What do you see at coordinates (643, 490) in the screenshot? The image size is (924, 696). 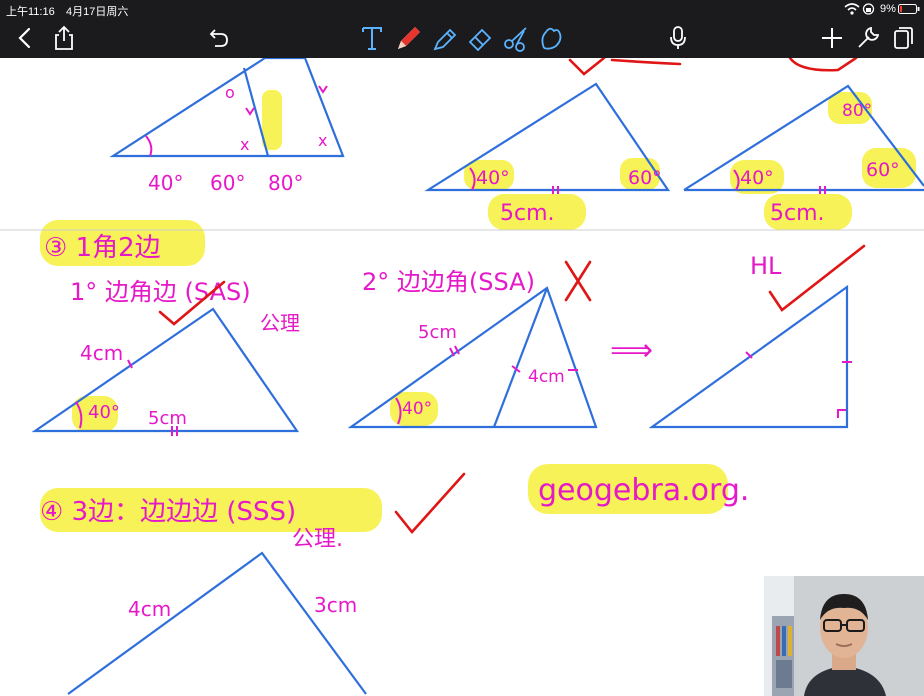 I see `geogebra-link: geogebra.org.` at bounding box center [643, 490].